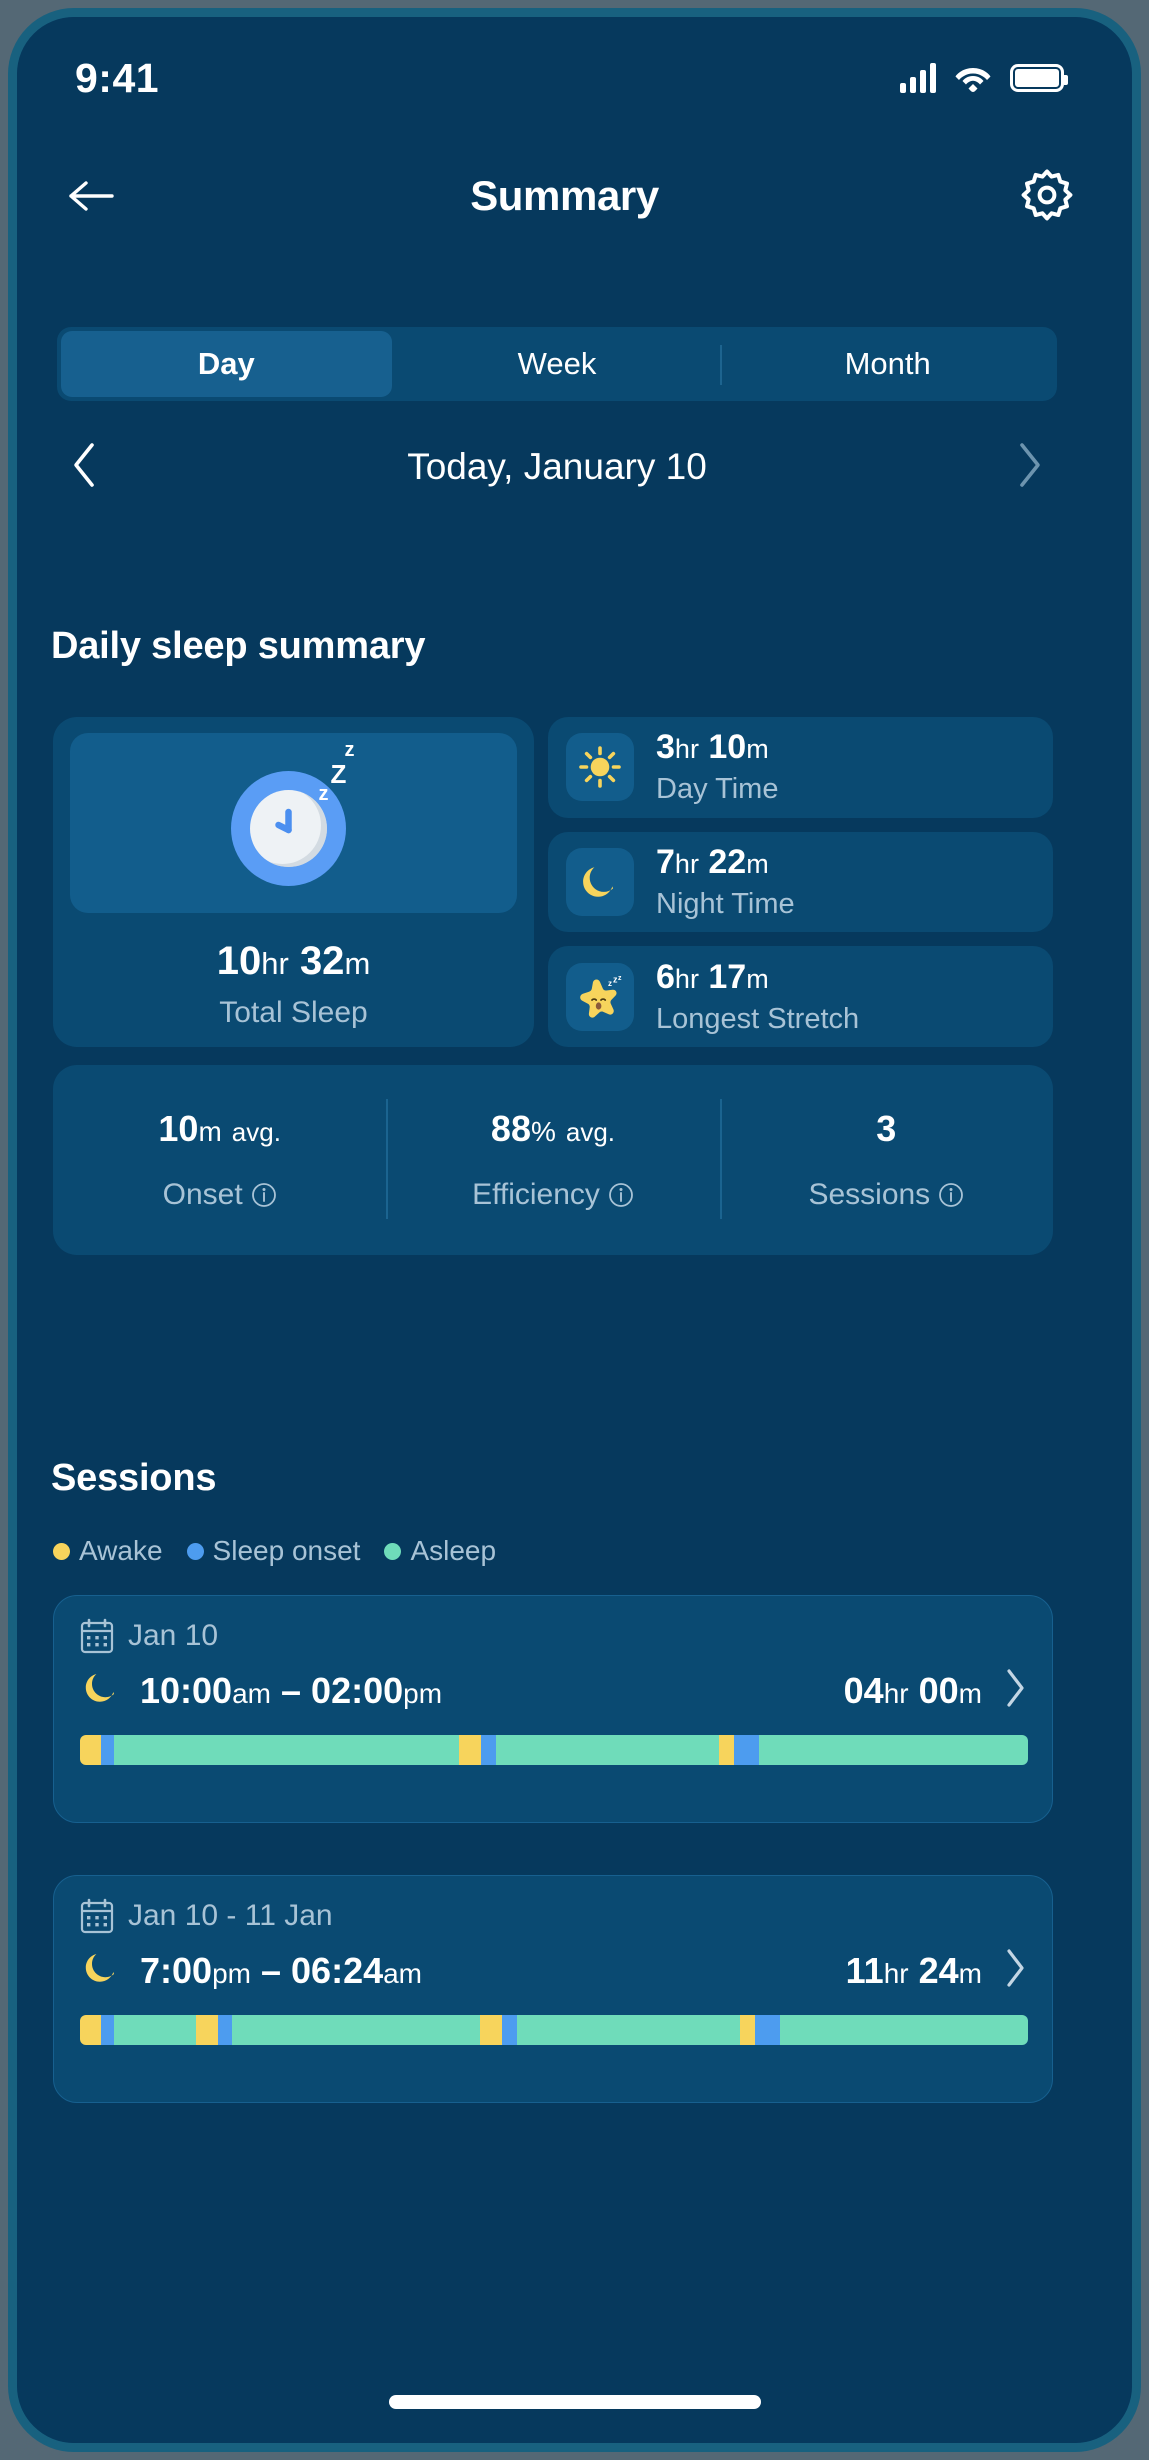 This screenshot has width=1149, height=2460. What do you see at coordinates (725, 882) in the screenshot?
I see `metric-text: 7hr 22m Night Time` at bounding box center [725, 882].